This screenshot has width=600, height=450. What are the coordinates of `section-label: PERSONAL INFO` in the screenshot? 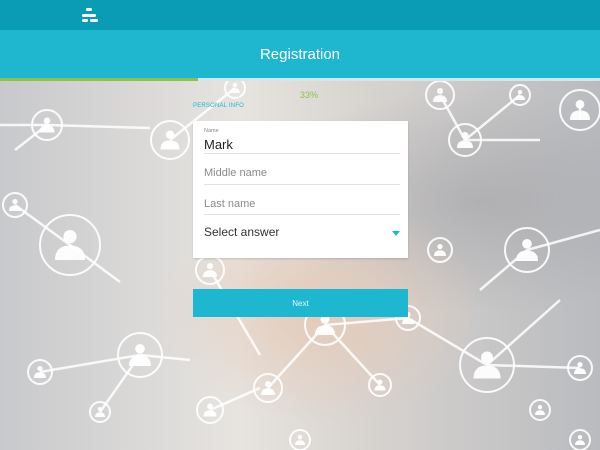 It's located at (219, 106).